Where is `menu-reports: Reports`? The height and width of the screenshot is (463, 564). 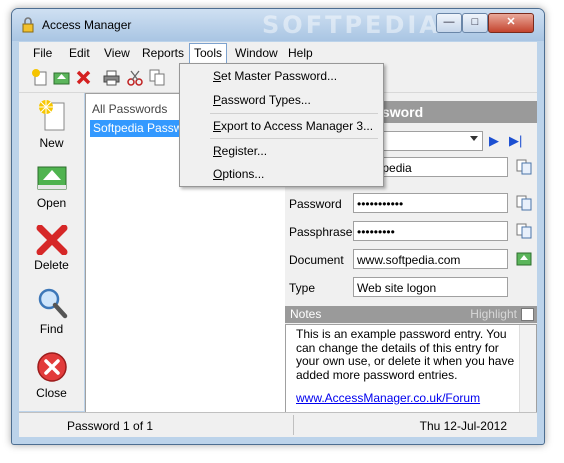 menu-reports: Reports is located at coordinates (163, 53).